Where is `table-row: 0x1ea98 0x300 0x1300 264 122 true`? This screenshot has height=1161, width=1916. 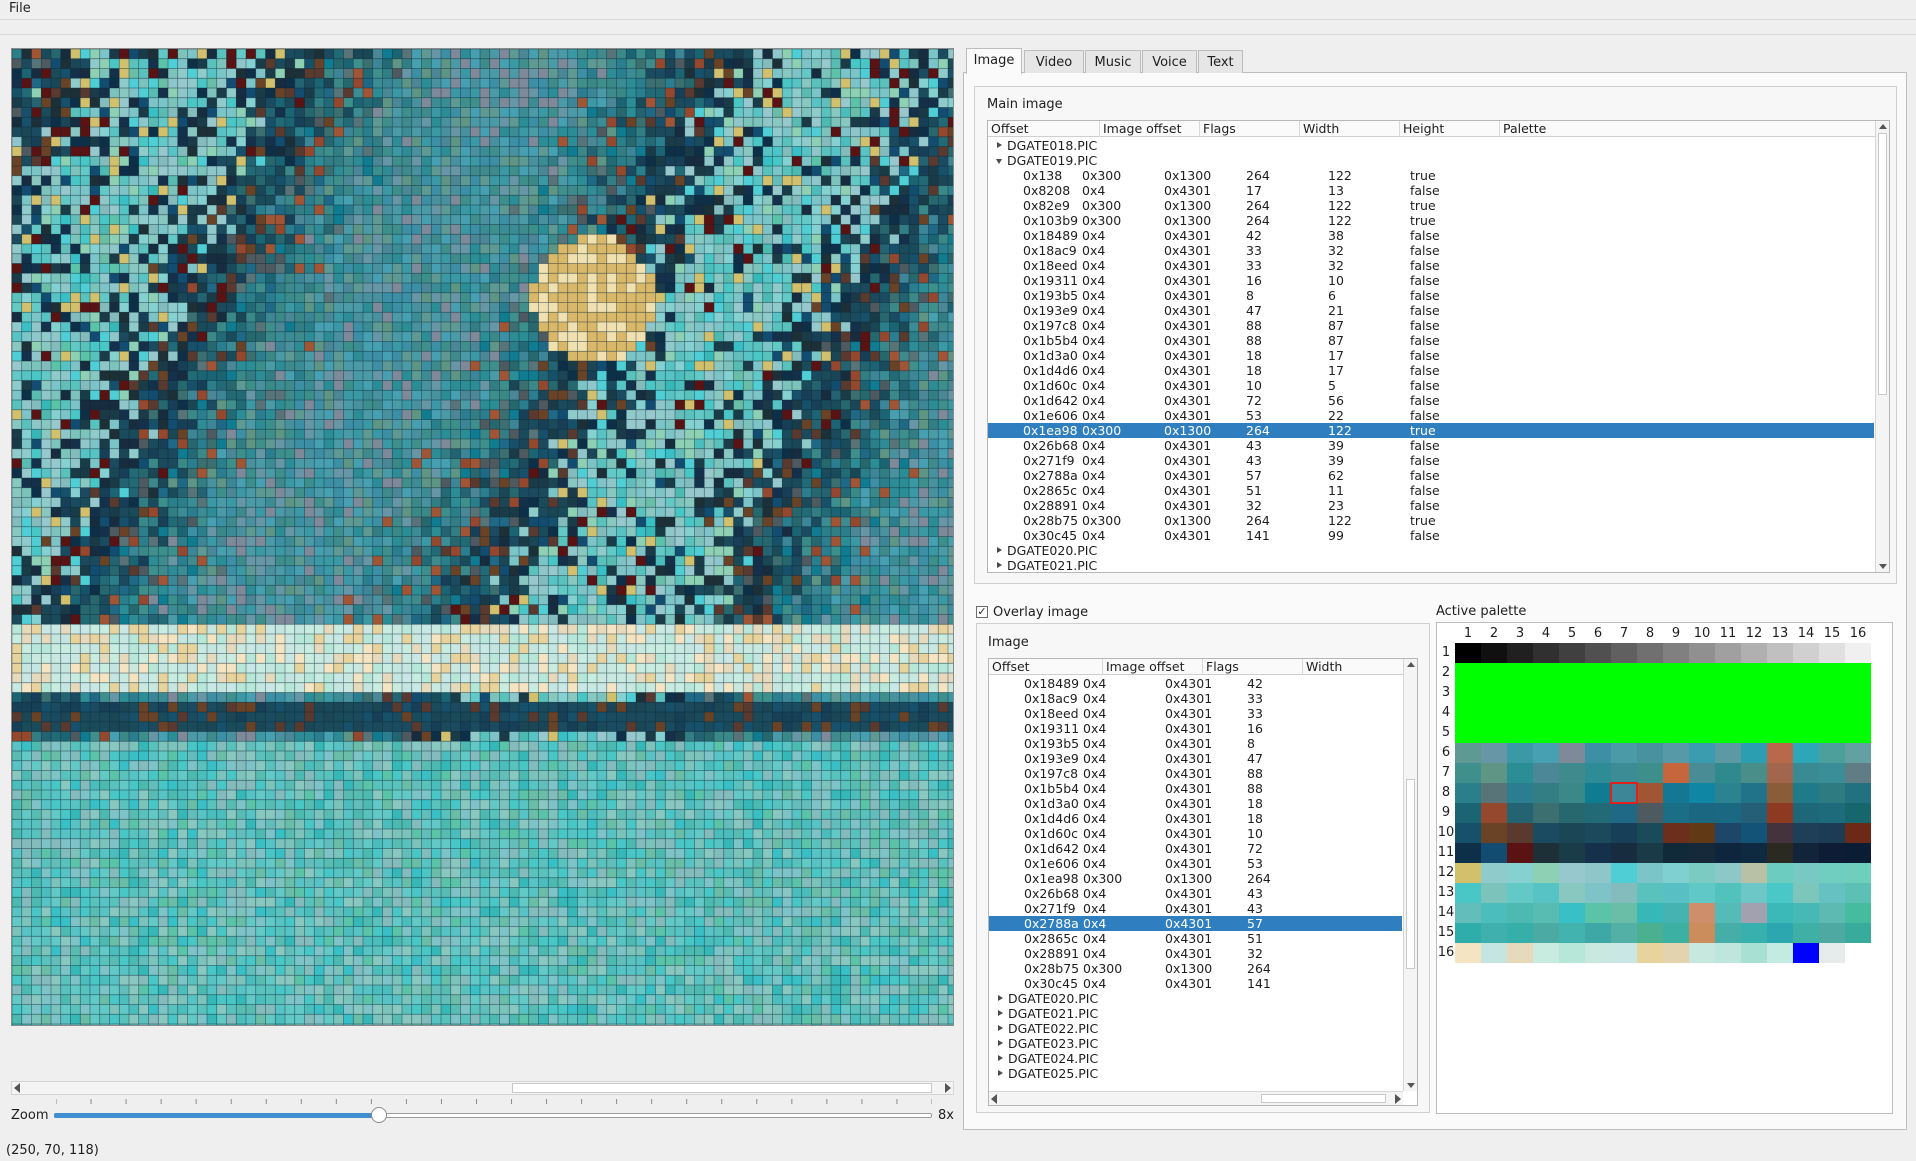
table-row: 0x1ea98 0x300 0x1300 264 122 true is located at coordinates (1431, 430).